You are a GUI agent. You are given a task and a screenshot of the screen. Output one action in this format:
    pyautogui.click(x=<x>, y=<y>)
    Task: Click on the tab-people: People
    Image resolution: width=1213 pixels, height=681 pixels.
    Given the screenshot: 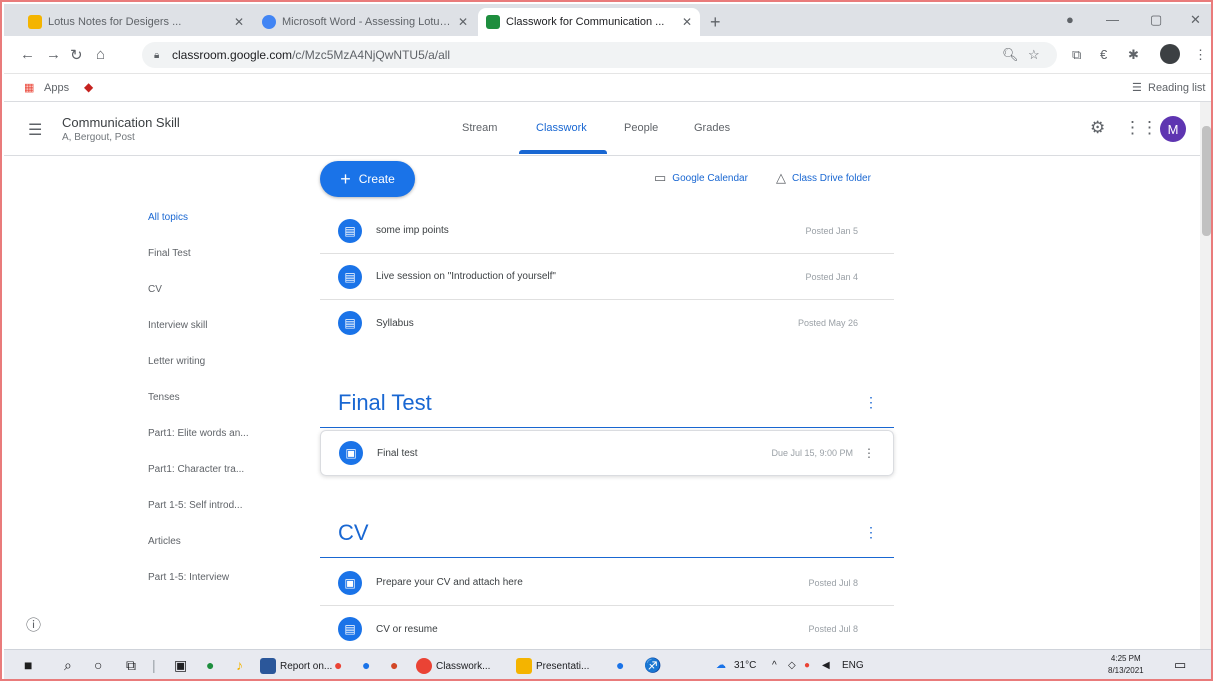 What is the action you would take?
    pyautogui.click(x=641, y=128)
    